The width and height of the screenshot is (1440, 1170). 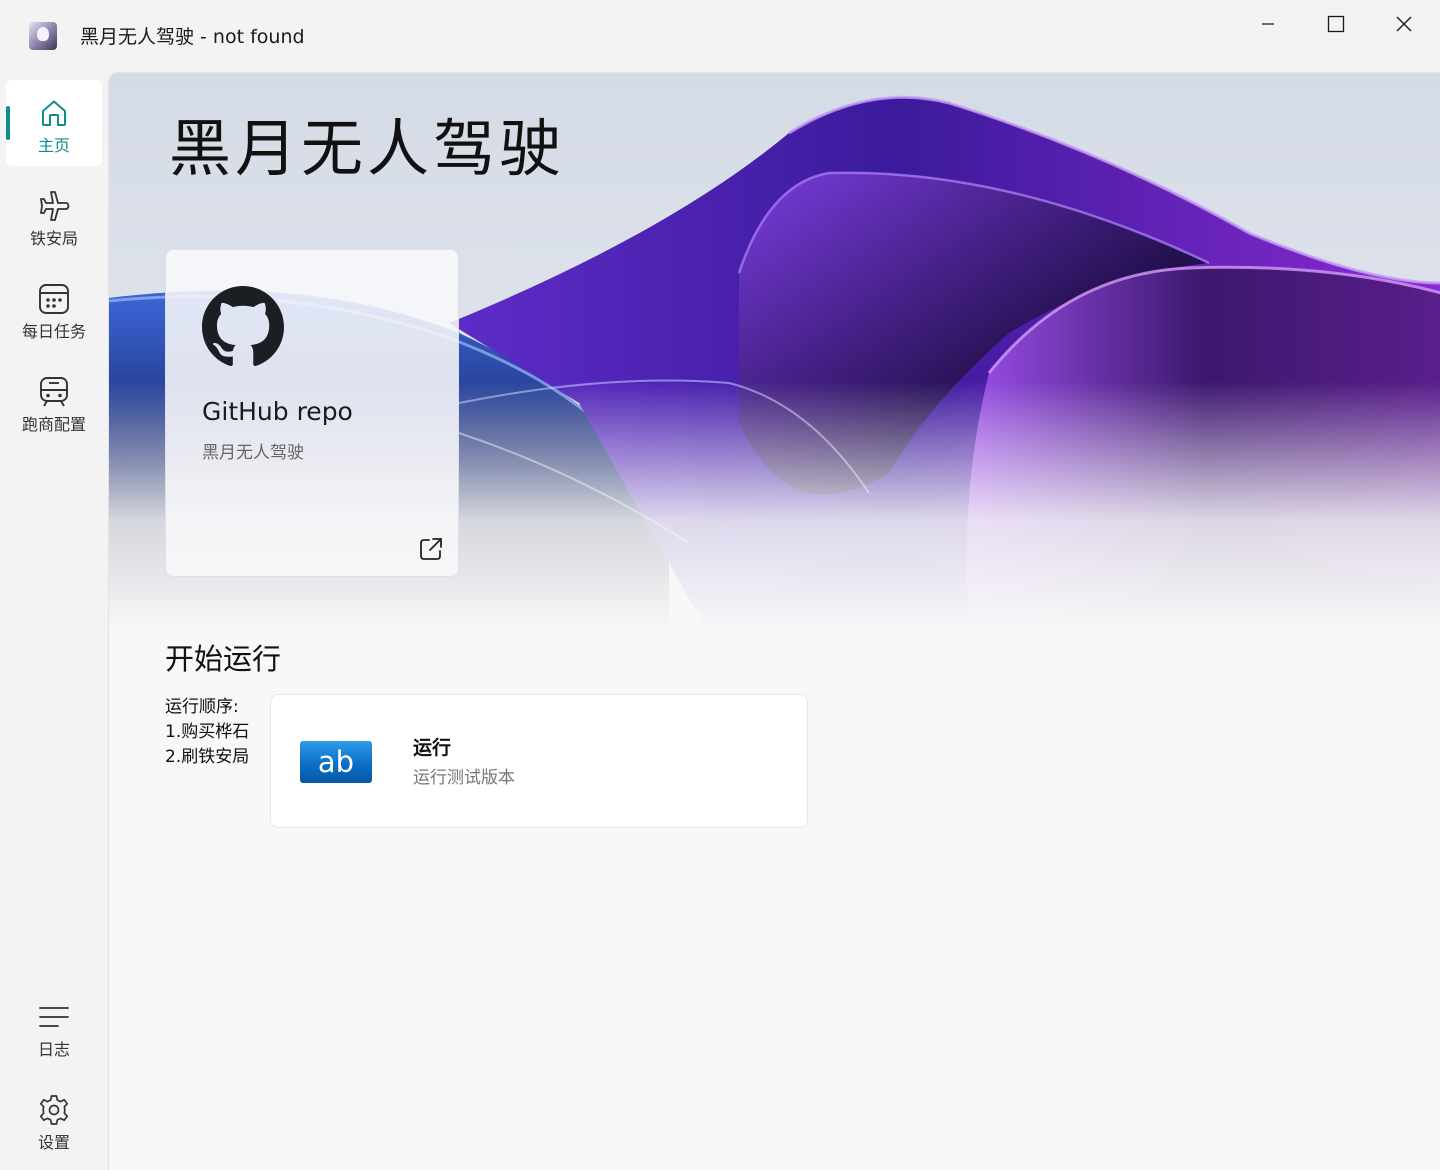 What do you see at coordinates (243, 326) in the screenshot?
I see `github-icon` at bounding box center [243, 326].